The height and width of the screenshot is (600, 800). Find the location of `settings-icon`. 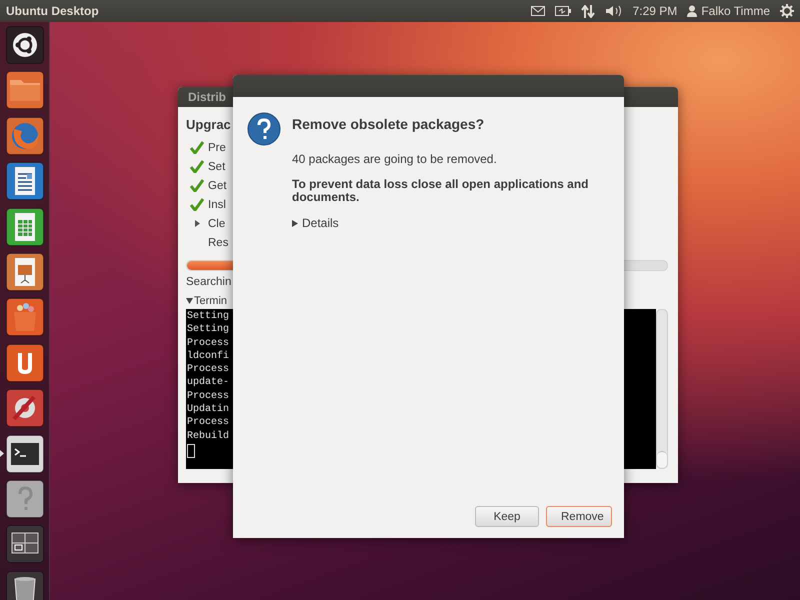

settings-icon is located at coordinates (787, 11).